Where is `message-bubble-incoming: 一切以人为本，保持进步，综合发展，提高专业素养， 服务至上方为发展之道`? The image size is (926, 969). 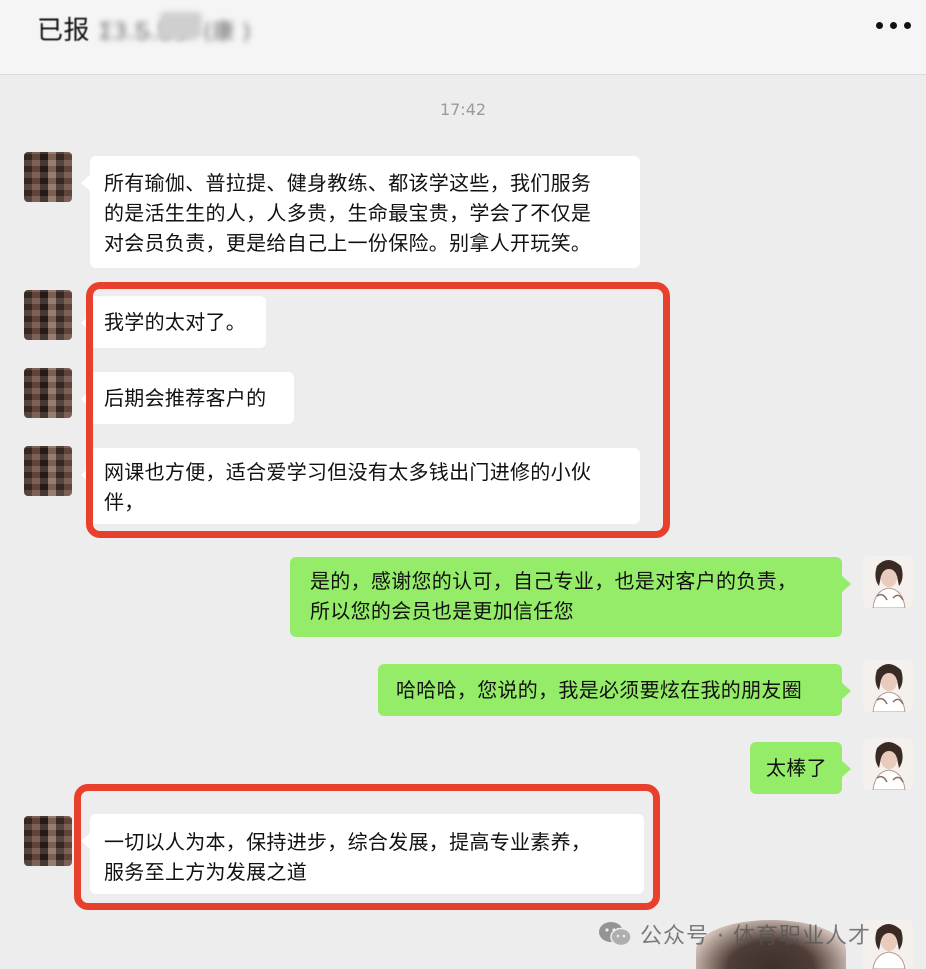
message-bubble-incoming: 一切以人为本，保持进步，综合发展，提高专业素养， 服务至上方为发展之道 is located at coordinates (362, 854).